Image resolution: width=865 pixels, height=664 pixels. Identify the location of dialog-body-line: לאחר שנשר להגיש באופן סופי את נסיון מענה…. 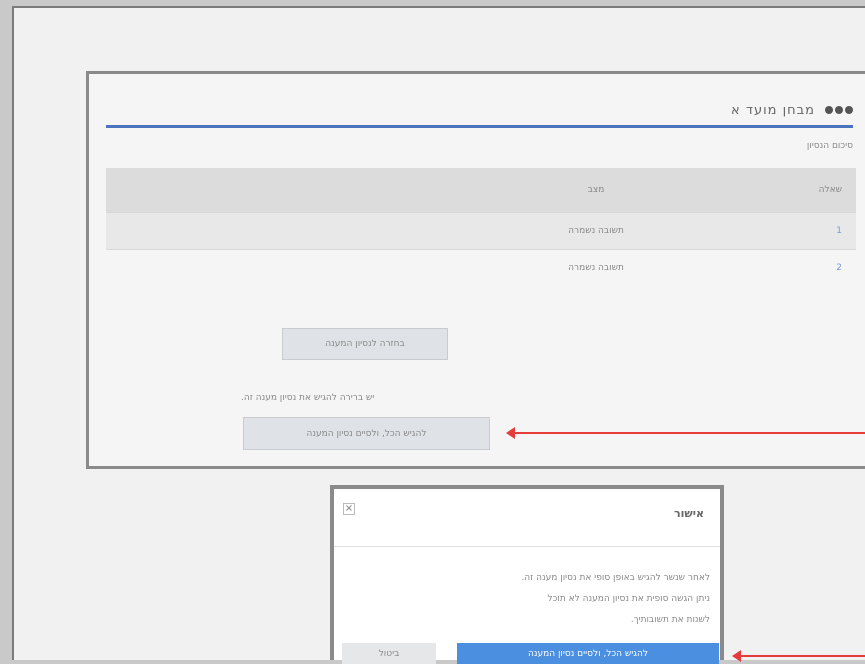
(615, 578).